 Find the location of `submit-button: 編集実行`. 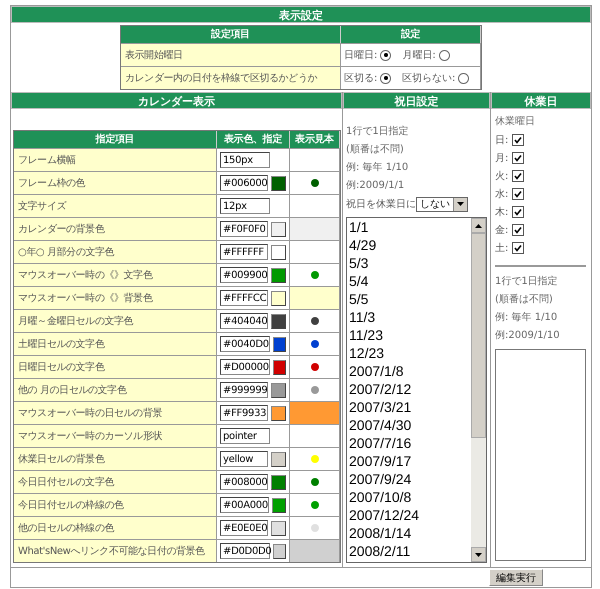

submit-button: 編集実行 is located at coordinates (516, 577).